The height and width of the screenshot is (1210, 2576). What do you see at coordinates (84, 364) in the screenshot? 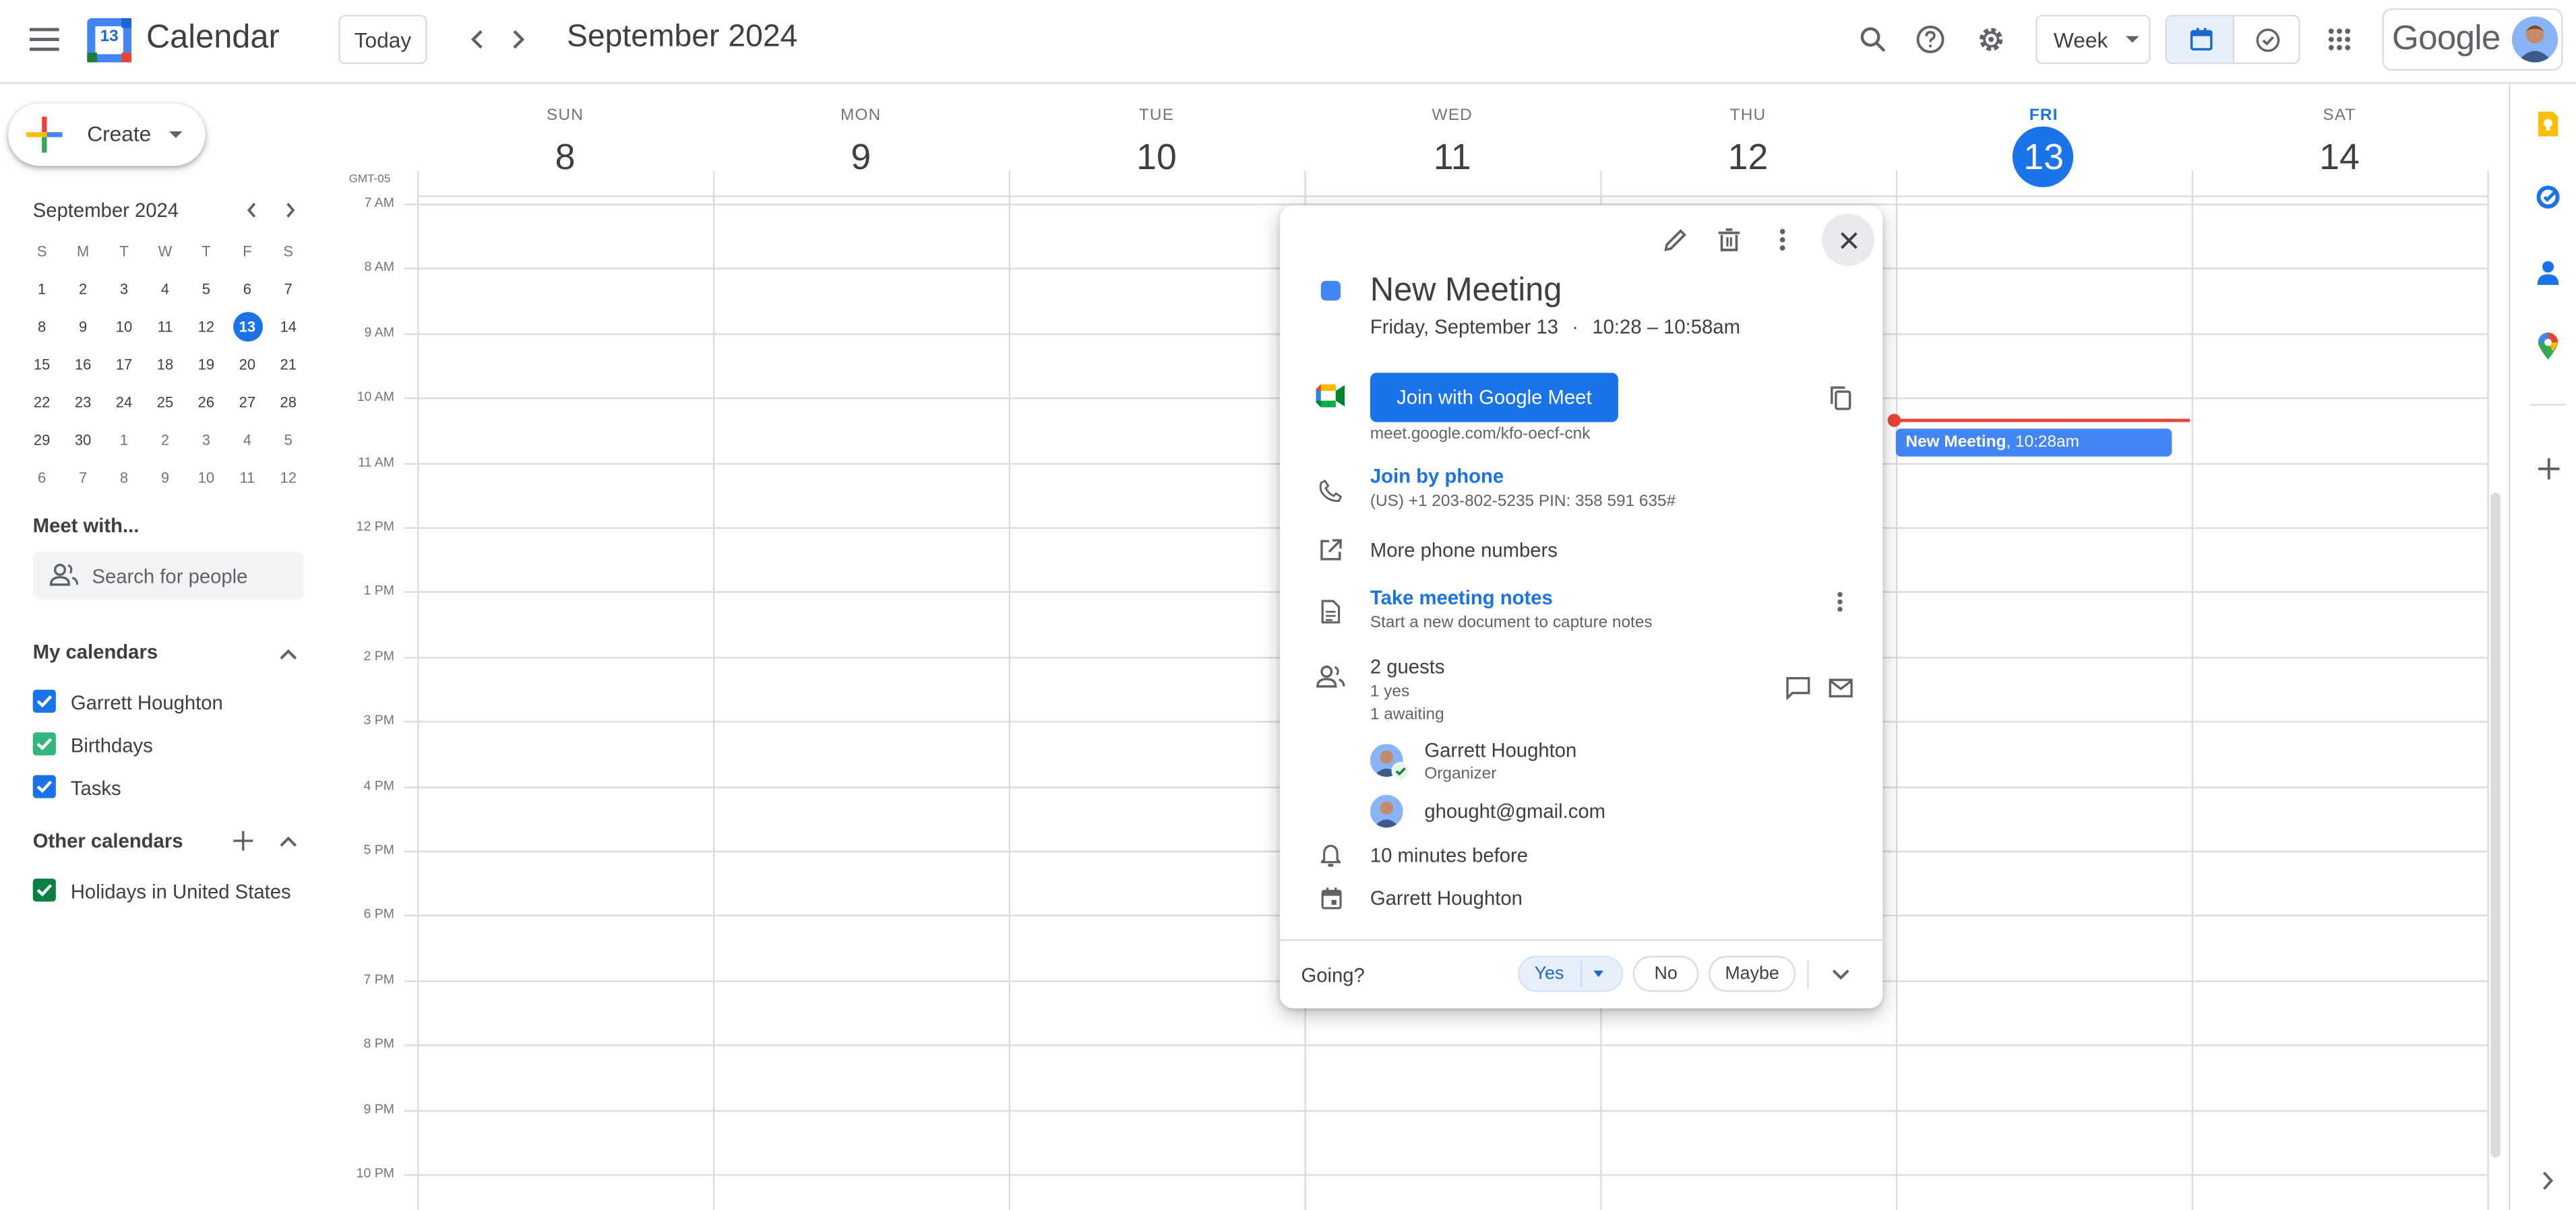
I see `mini-day: 16` at bounding box center [84, 364].